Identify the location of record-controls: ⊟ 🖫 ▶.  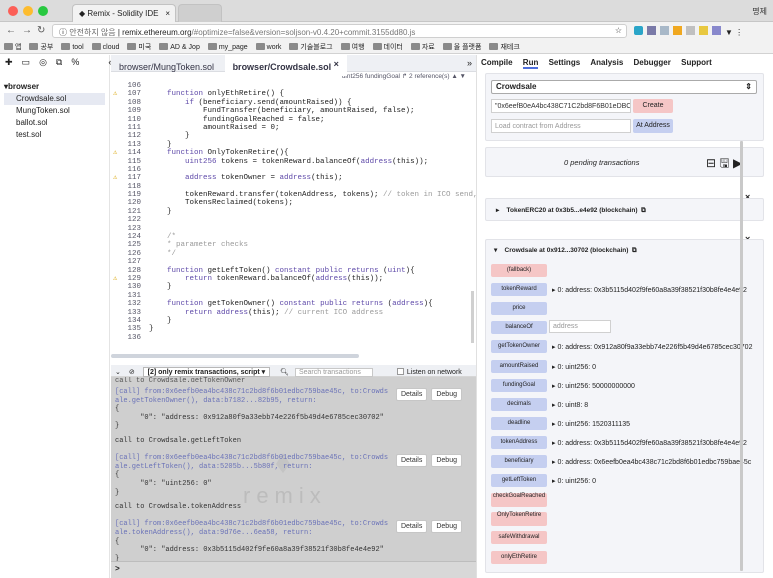
(724, 164).